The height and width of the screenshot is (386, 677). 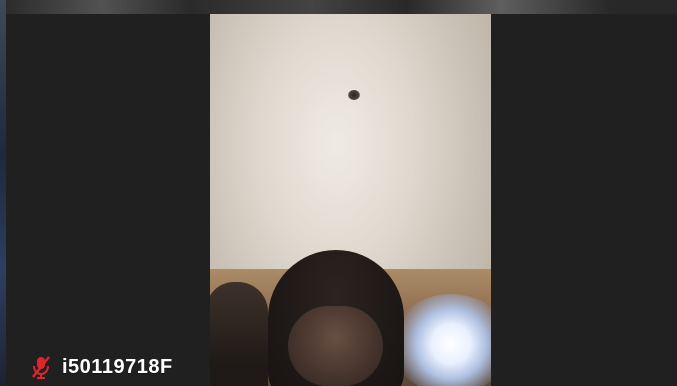 I want to click on participant-name: i50119718F, so click(x=117, y=367).